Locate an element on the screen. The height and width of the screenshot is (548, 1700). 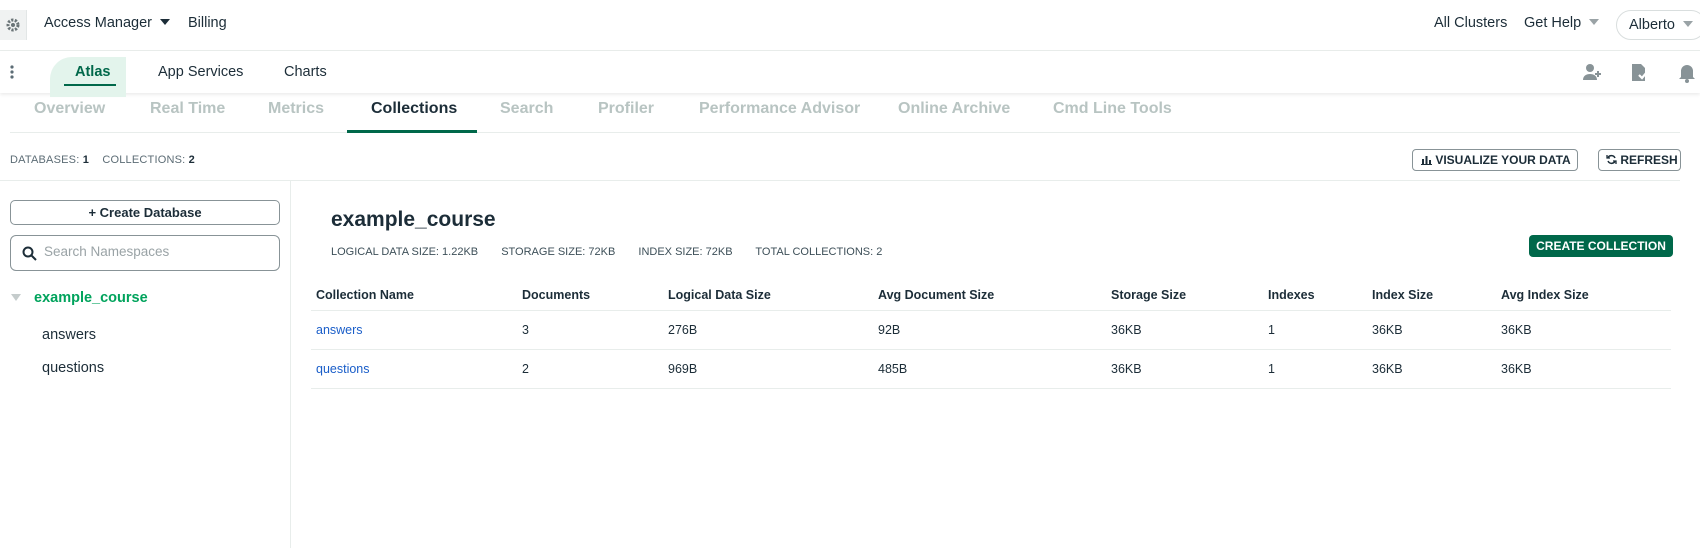
sidebar-collection-questions: questions is located at coordinates (73, 368).